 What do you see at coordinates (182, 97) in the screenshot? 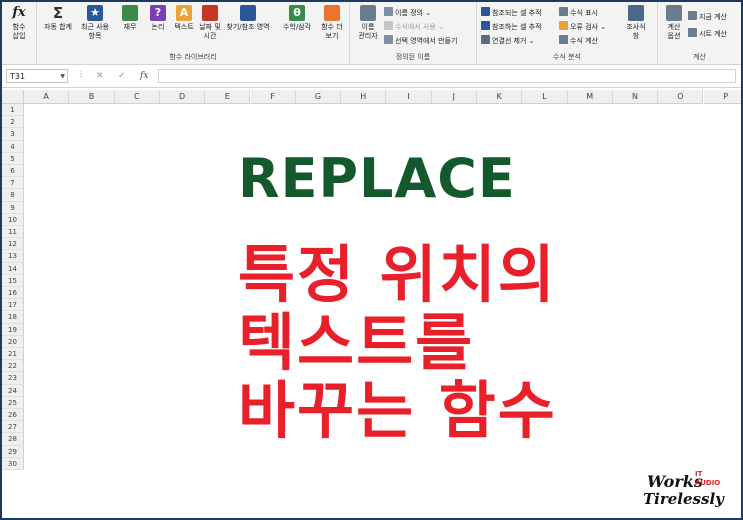
I see `column-header-d: D` at bounding box center [182, 97].